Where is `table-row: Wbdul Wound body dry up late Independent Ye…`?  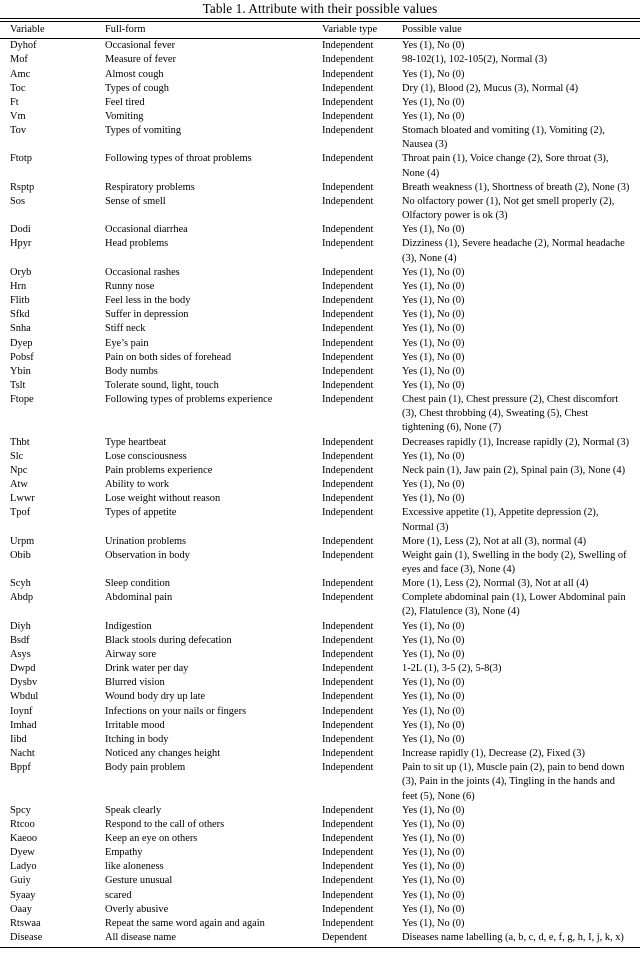 table-row: Wbdul Wound body dry up late Independent Ye… is located at coordinates (320, 697).